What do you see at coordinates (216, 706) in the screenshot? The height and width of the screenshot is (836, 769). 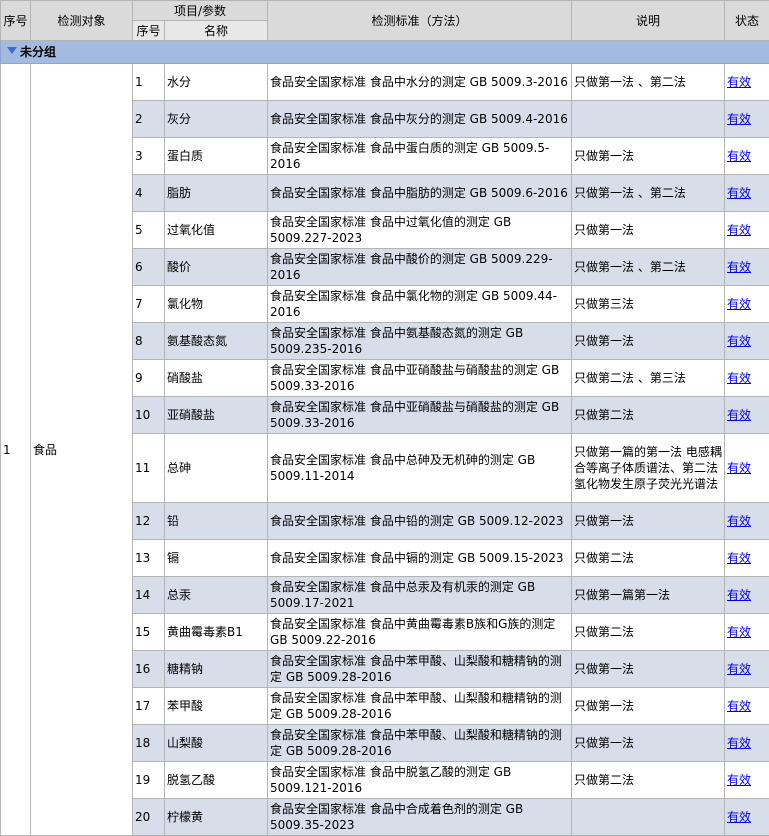 I see `item-name-cell: 苯甲酸` at bounding box center [216, 706].